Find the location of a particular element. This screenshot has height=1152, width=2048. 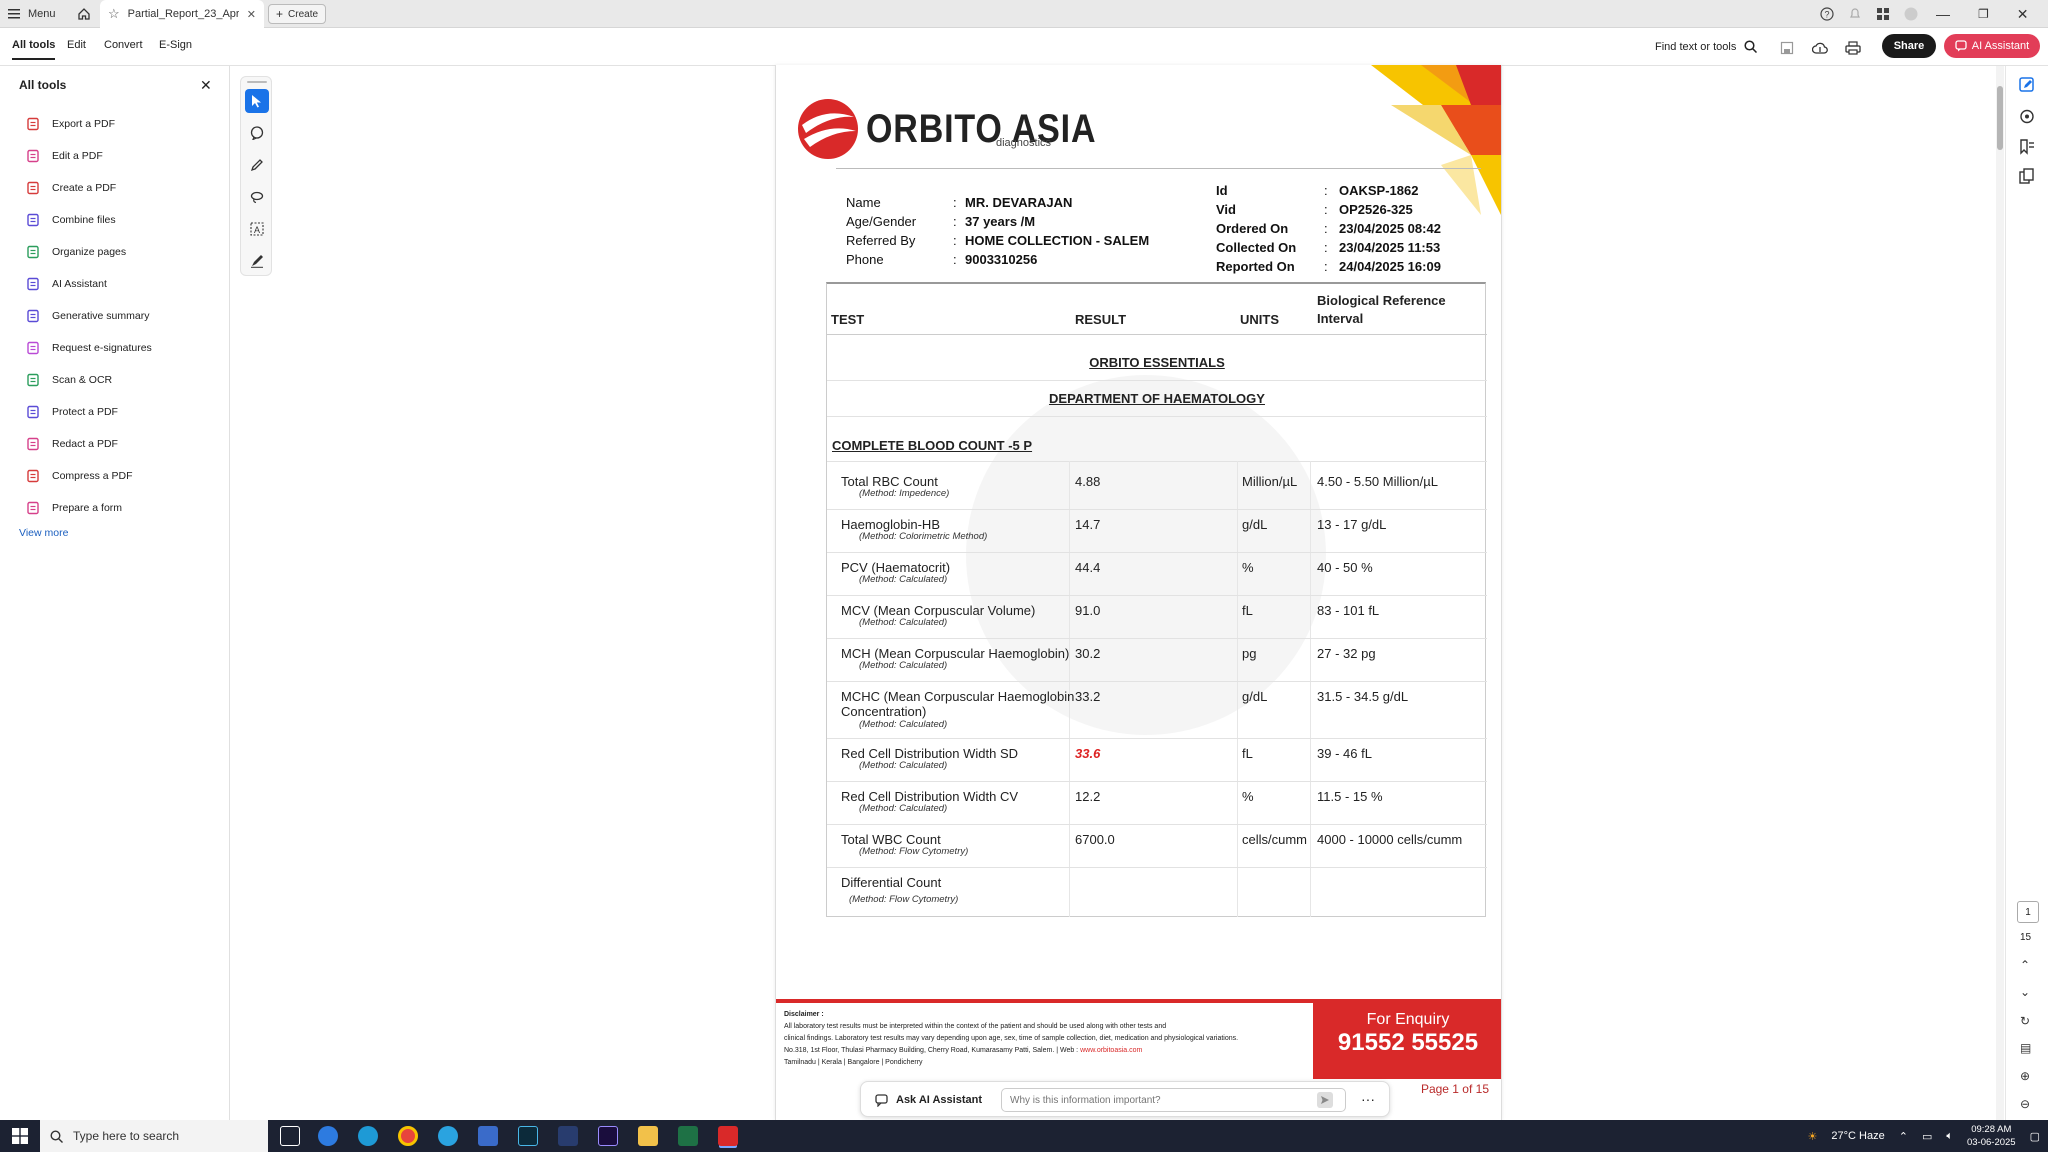

tab-esign: E-Sign is located at coordinates (175, 45).